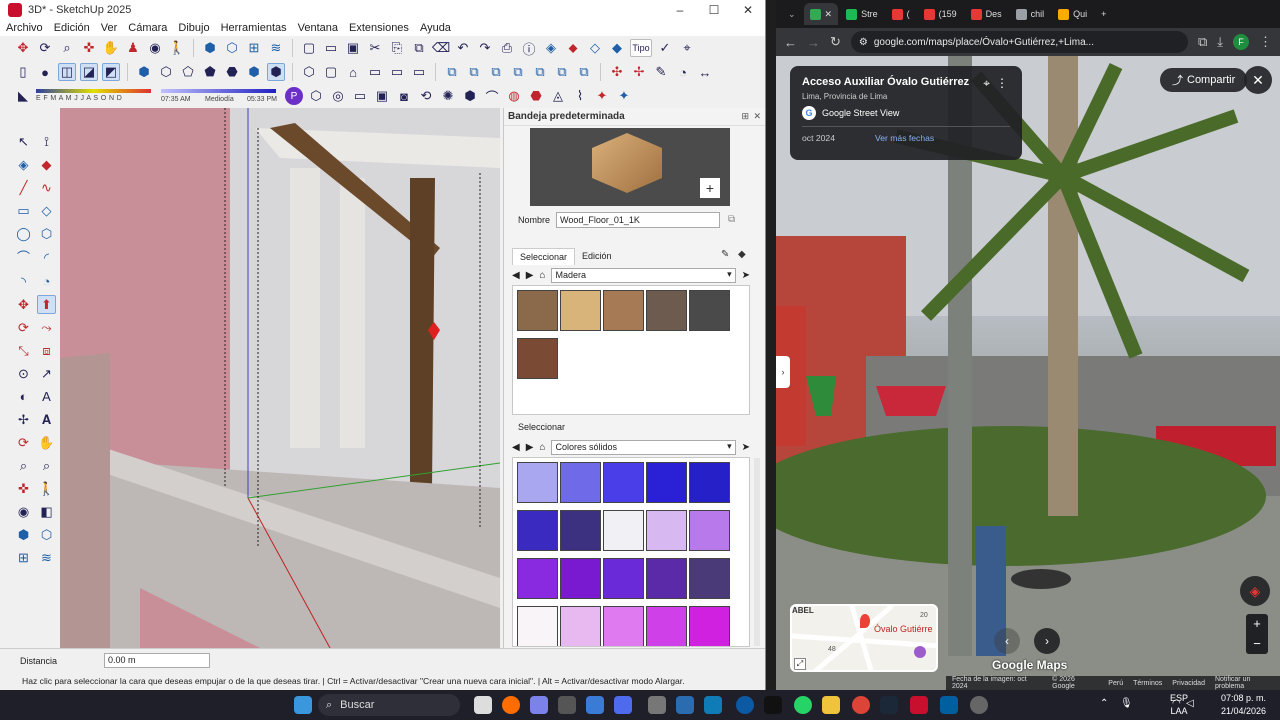 The width and height of the screenshot is (1280, 720). What do you see at coordinates (45, 48) in the screenshot?
I see `orbit-icon: ⟳` at bounding box center [45, 48].